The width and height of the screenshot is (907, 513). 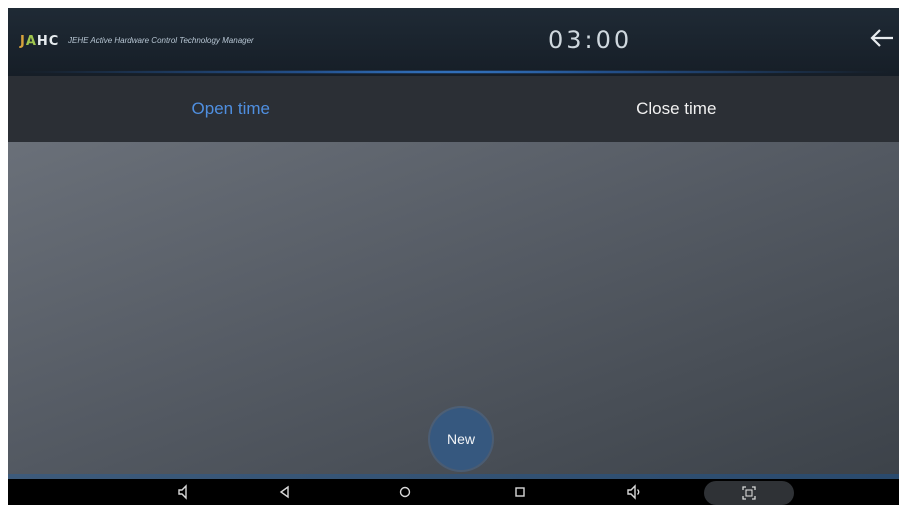 I want to click on screenshot-button, so click(x=749, y=493).